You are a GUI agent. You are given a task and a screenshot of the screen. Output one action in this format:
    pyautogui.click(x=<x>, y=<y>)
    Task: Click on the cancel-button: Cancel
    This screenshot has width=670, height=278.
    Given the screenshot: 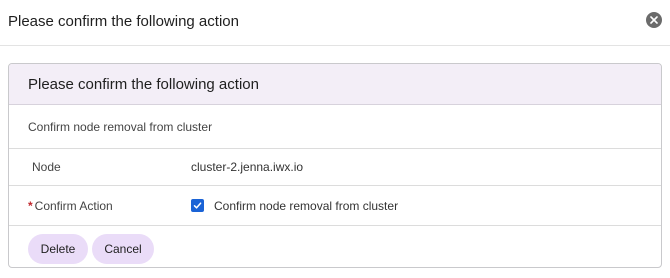 What is the action you would take?
    pyautogui.click(x=123, y=249)
    